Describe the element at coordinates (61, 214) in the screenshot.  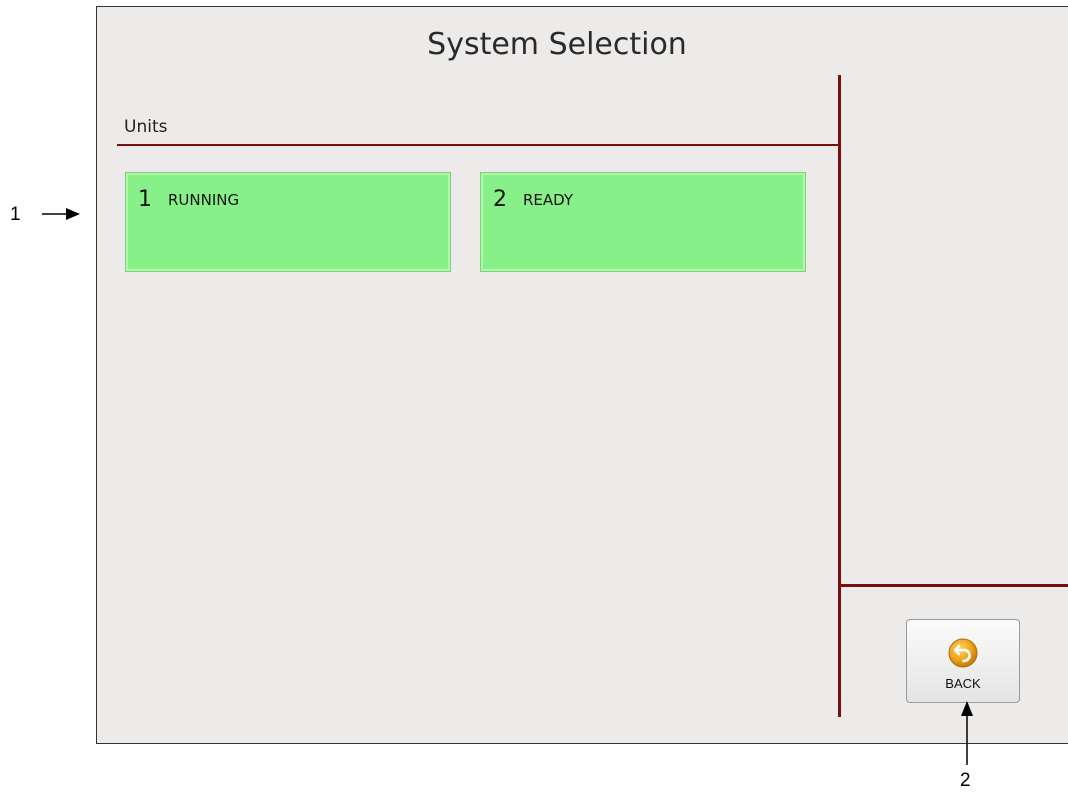
I see `callout-1-arrow-icon` at that location.